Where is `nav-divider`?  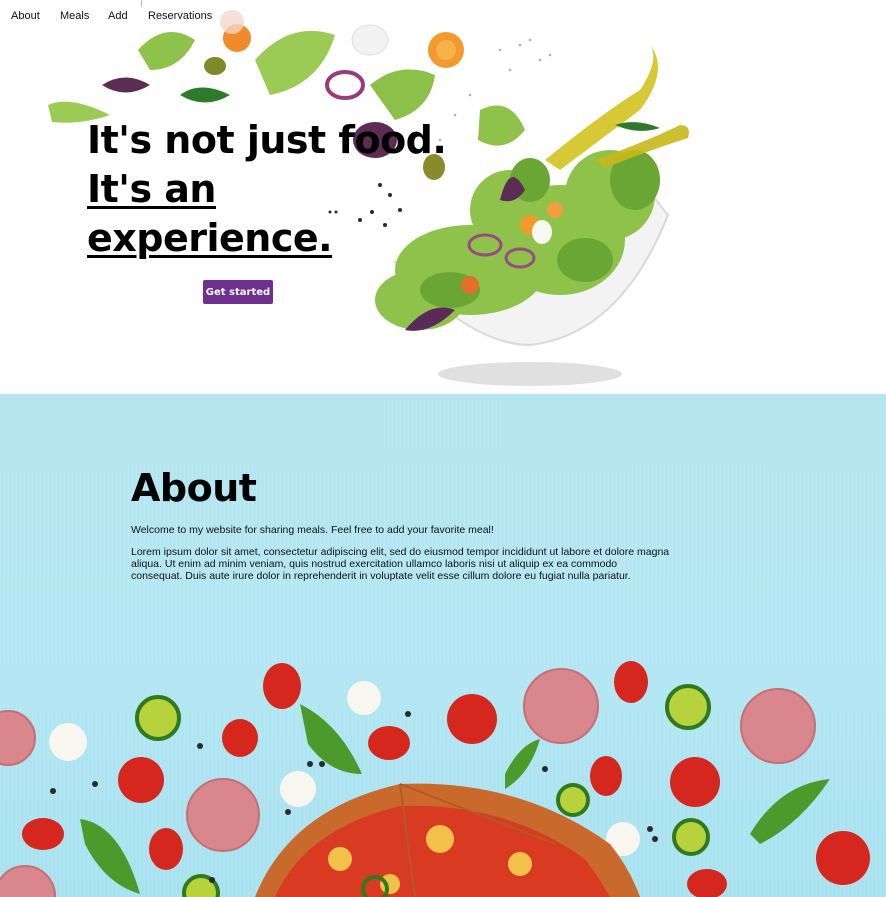 nav-divider is located at coordinates (141, 3).